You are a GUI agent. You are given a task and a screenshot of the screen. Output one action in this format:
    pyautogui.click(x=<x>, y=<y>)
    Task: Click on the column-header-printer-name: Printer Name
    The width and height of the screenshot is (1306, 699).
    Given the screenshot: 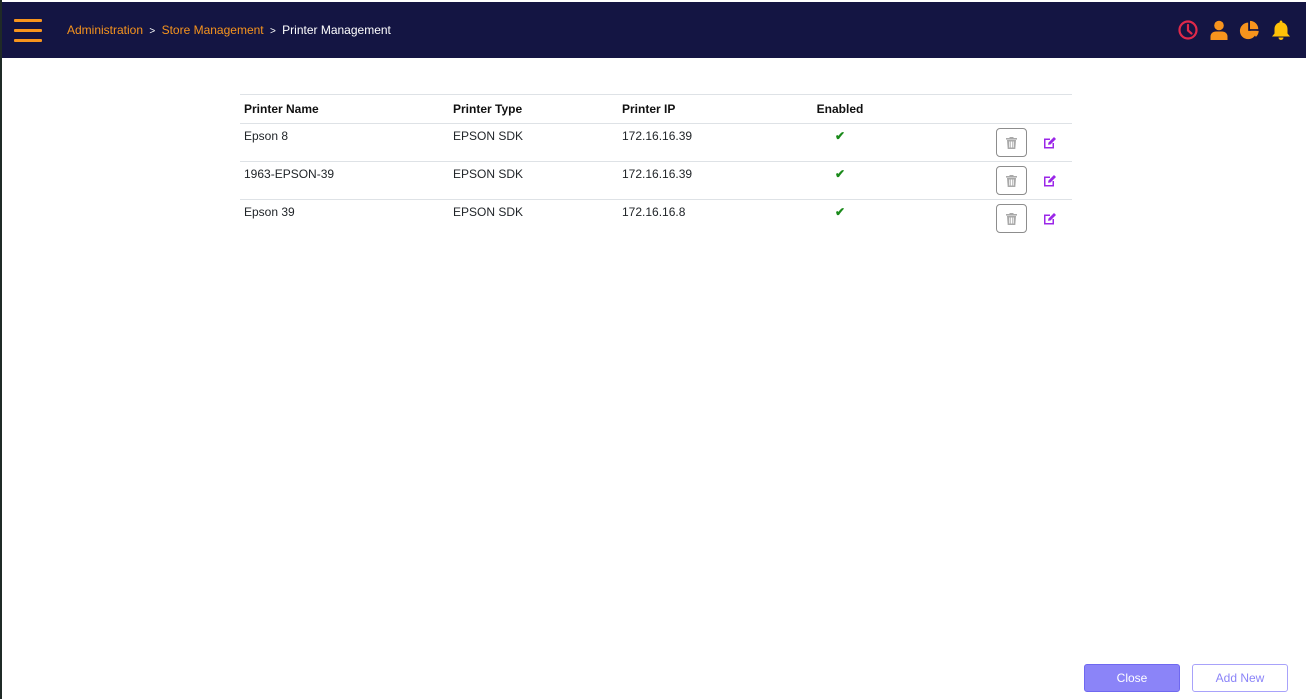 What is the action you would take?
    pyautogui.click(x=344, y=109)
    